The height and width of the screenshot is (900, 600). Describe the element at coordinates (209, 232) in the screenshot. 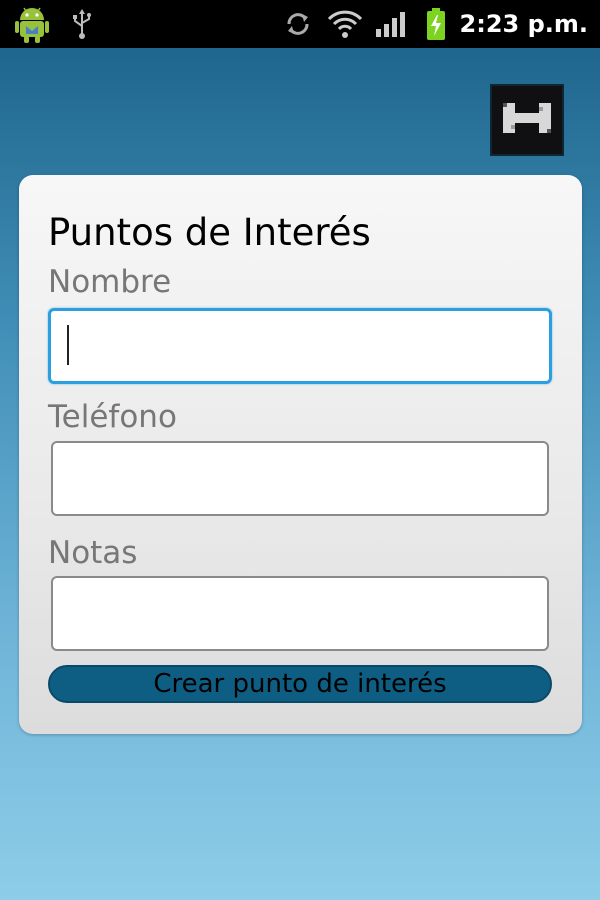

I see `page-title: Puntos de Interés` at that location.